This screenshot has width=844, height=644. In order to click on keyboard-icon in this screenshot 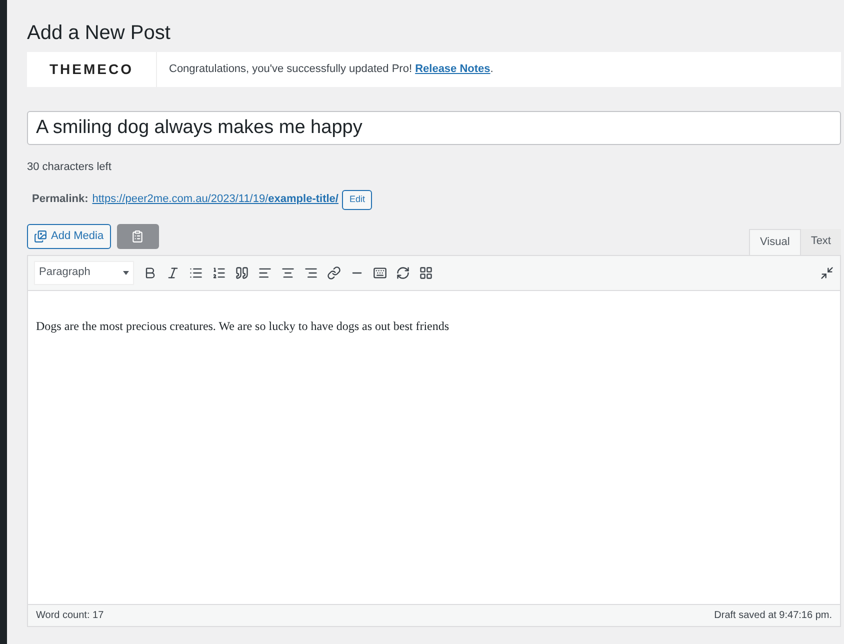, I will do `click(380, 273)`.